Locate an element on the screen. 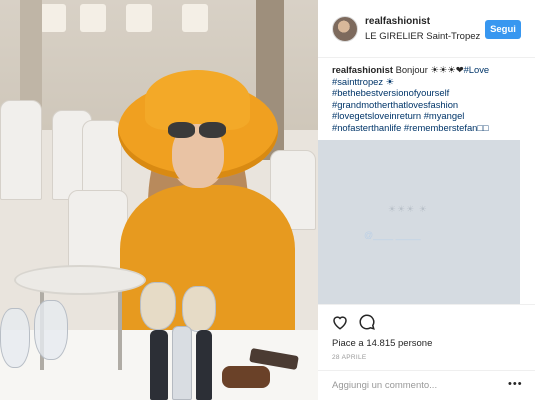 This screenshot has width=535, height=400. photo-hat-crown is located at coordinates (197, 100).